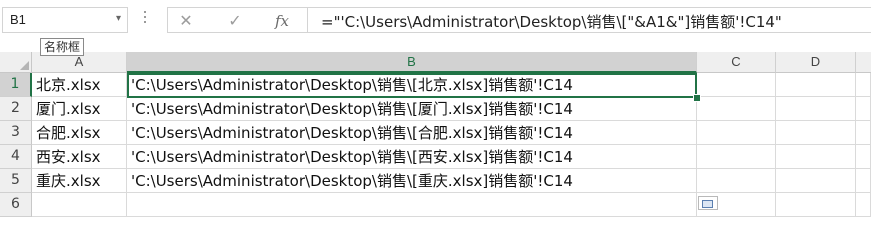 The image size is (871, 240). Describe the element at coordinates (412, 62) in the screenshot. I see `column-header-b: B` at that location.